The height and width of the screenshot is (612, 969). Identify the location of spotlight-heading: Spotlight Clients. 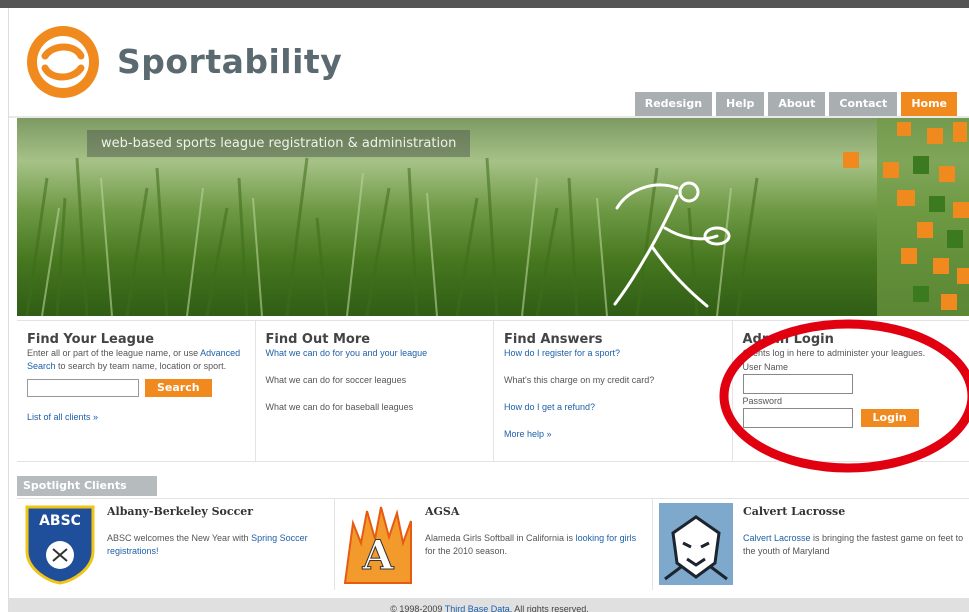
(87, 486).